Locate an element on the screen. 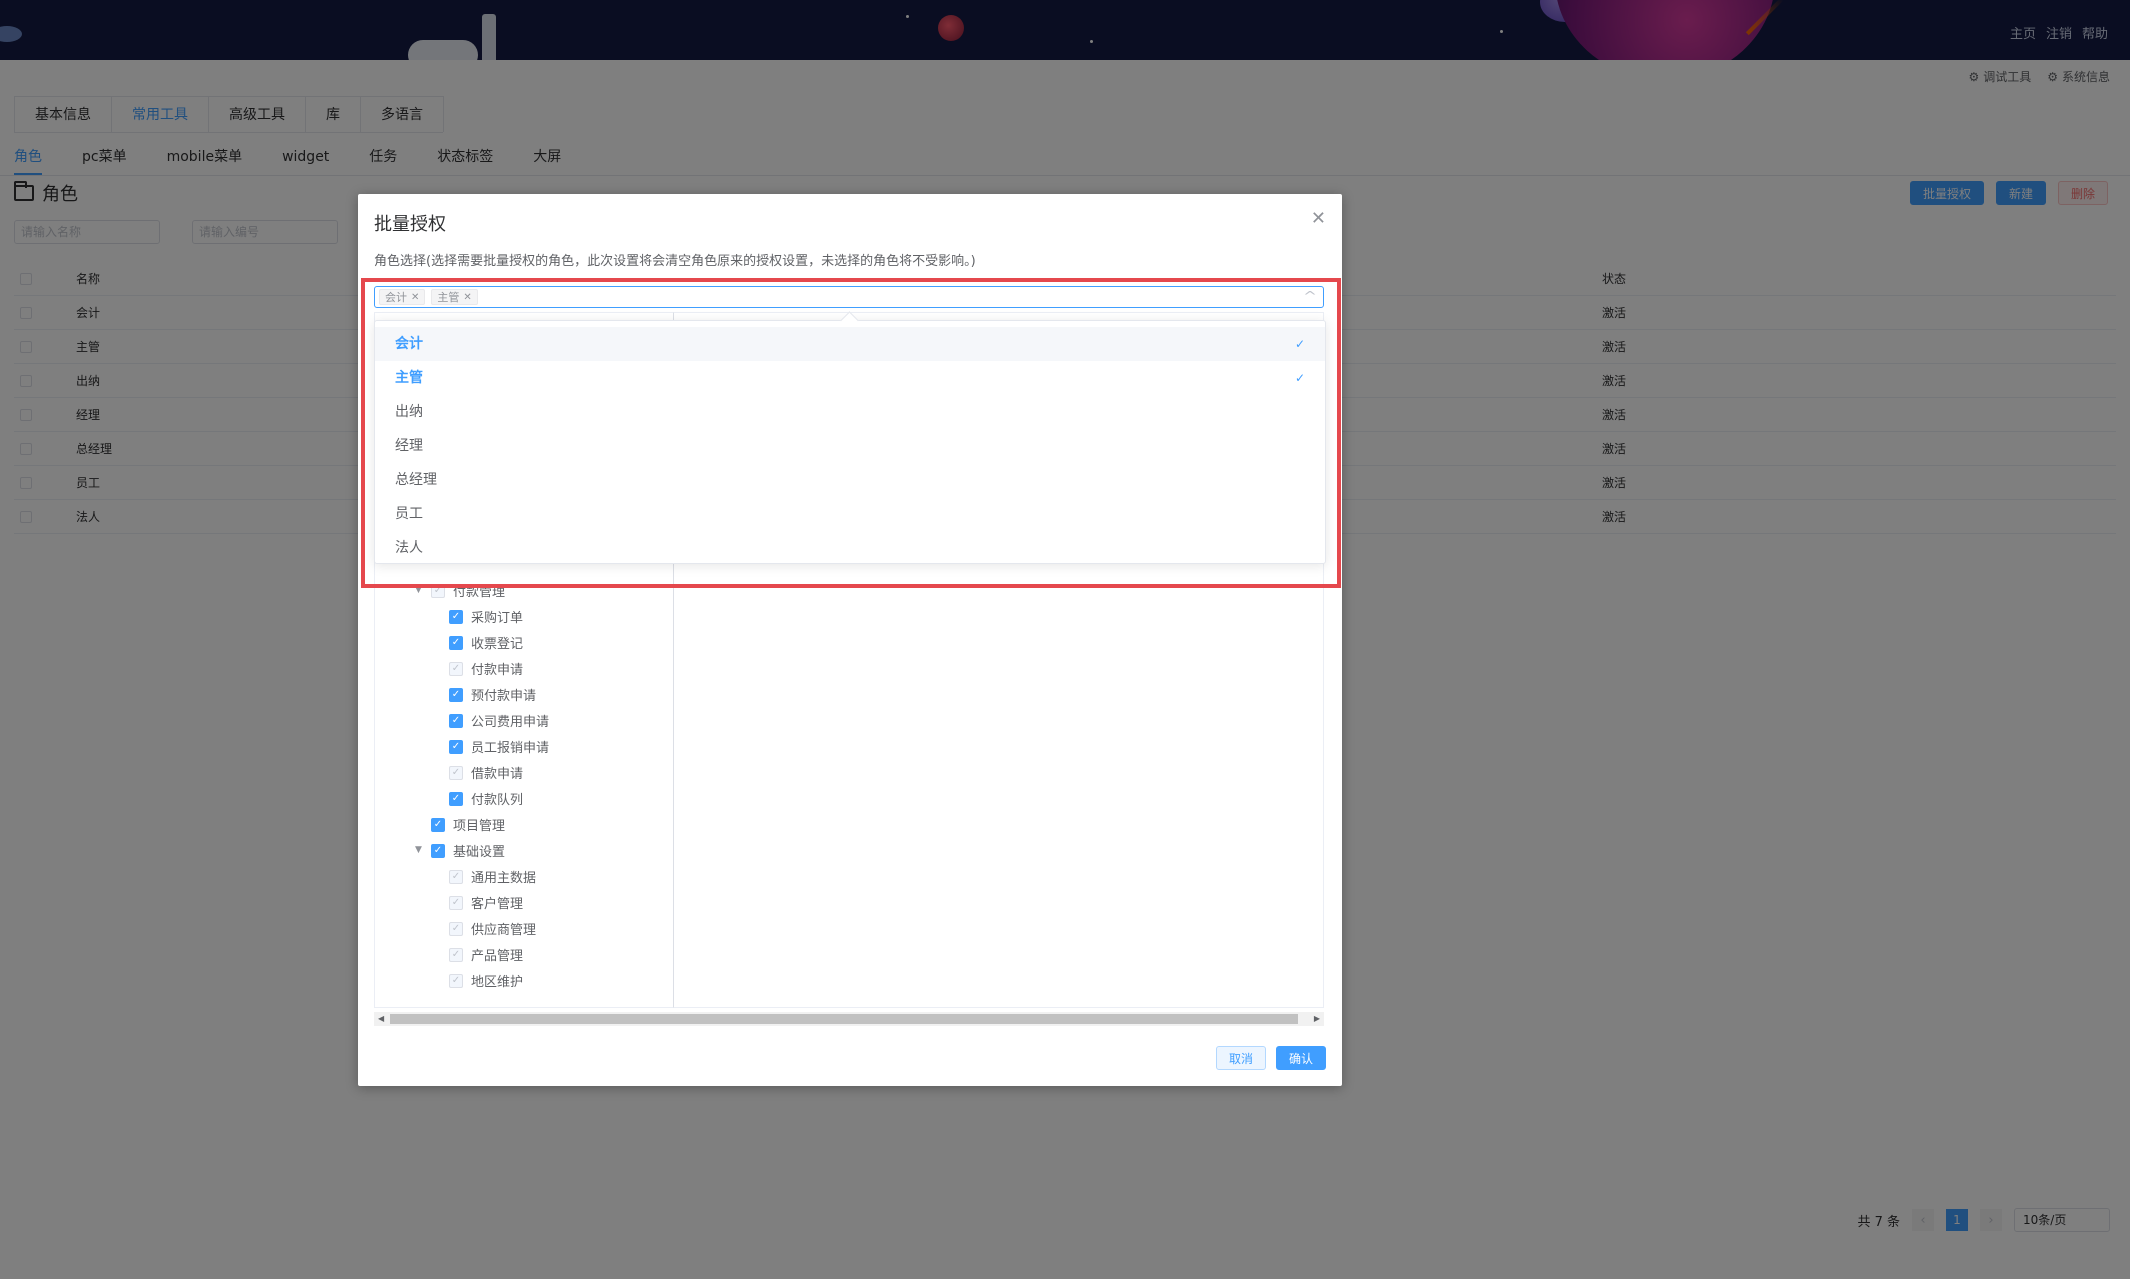 The width and height of the screenshot is (2130, 1279). tree-node: ✓ 员工报销申请 is located at coordinates (499, 746).